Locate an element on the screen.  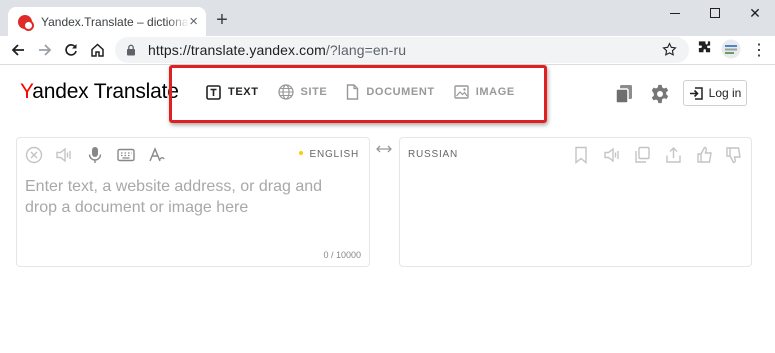
login-button: Log in is located at coordinates (715, 93).